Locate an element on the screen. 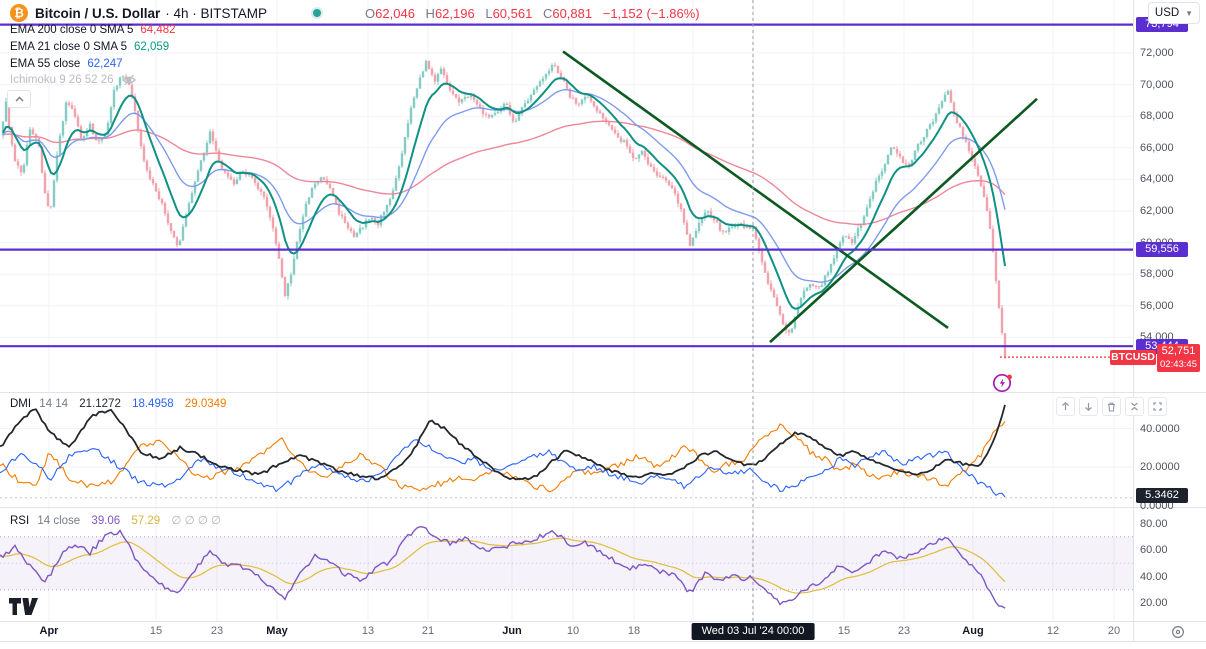 This screenshot has width=1206, height=649. pane-controls is located at coordinates (1111, 406).